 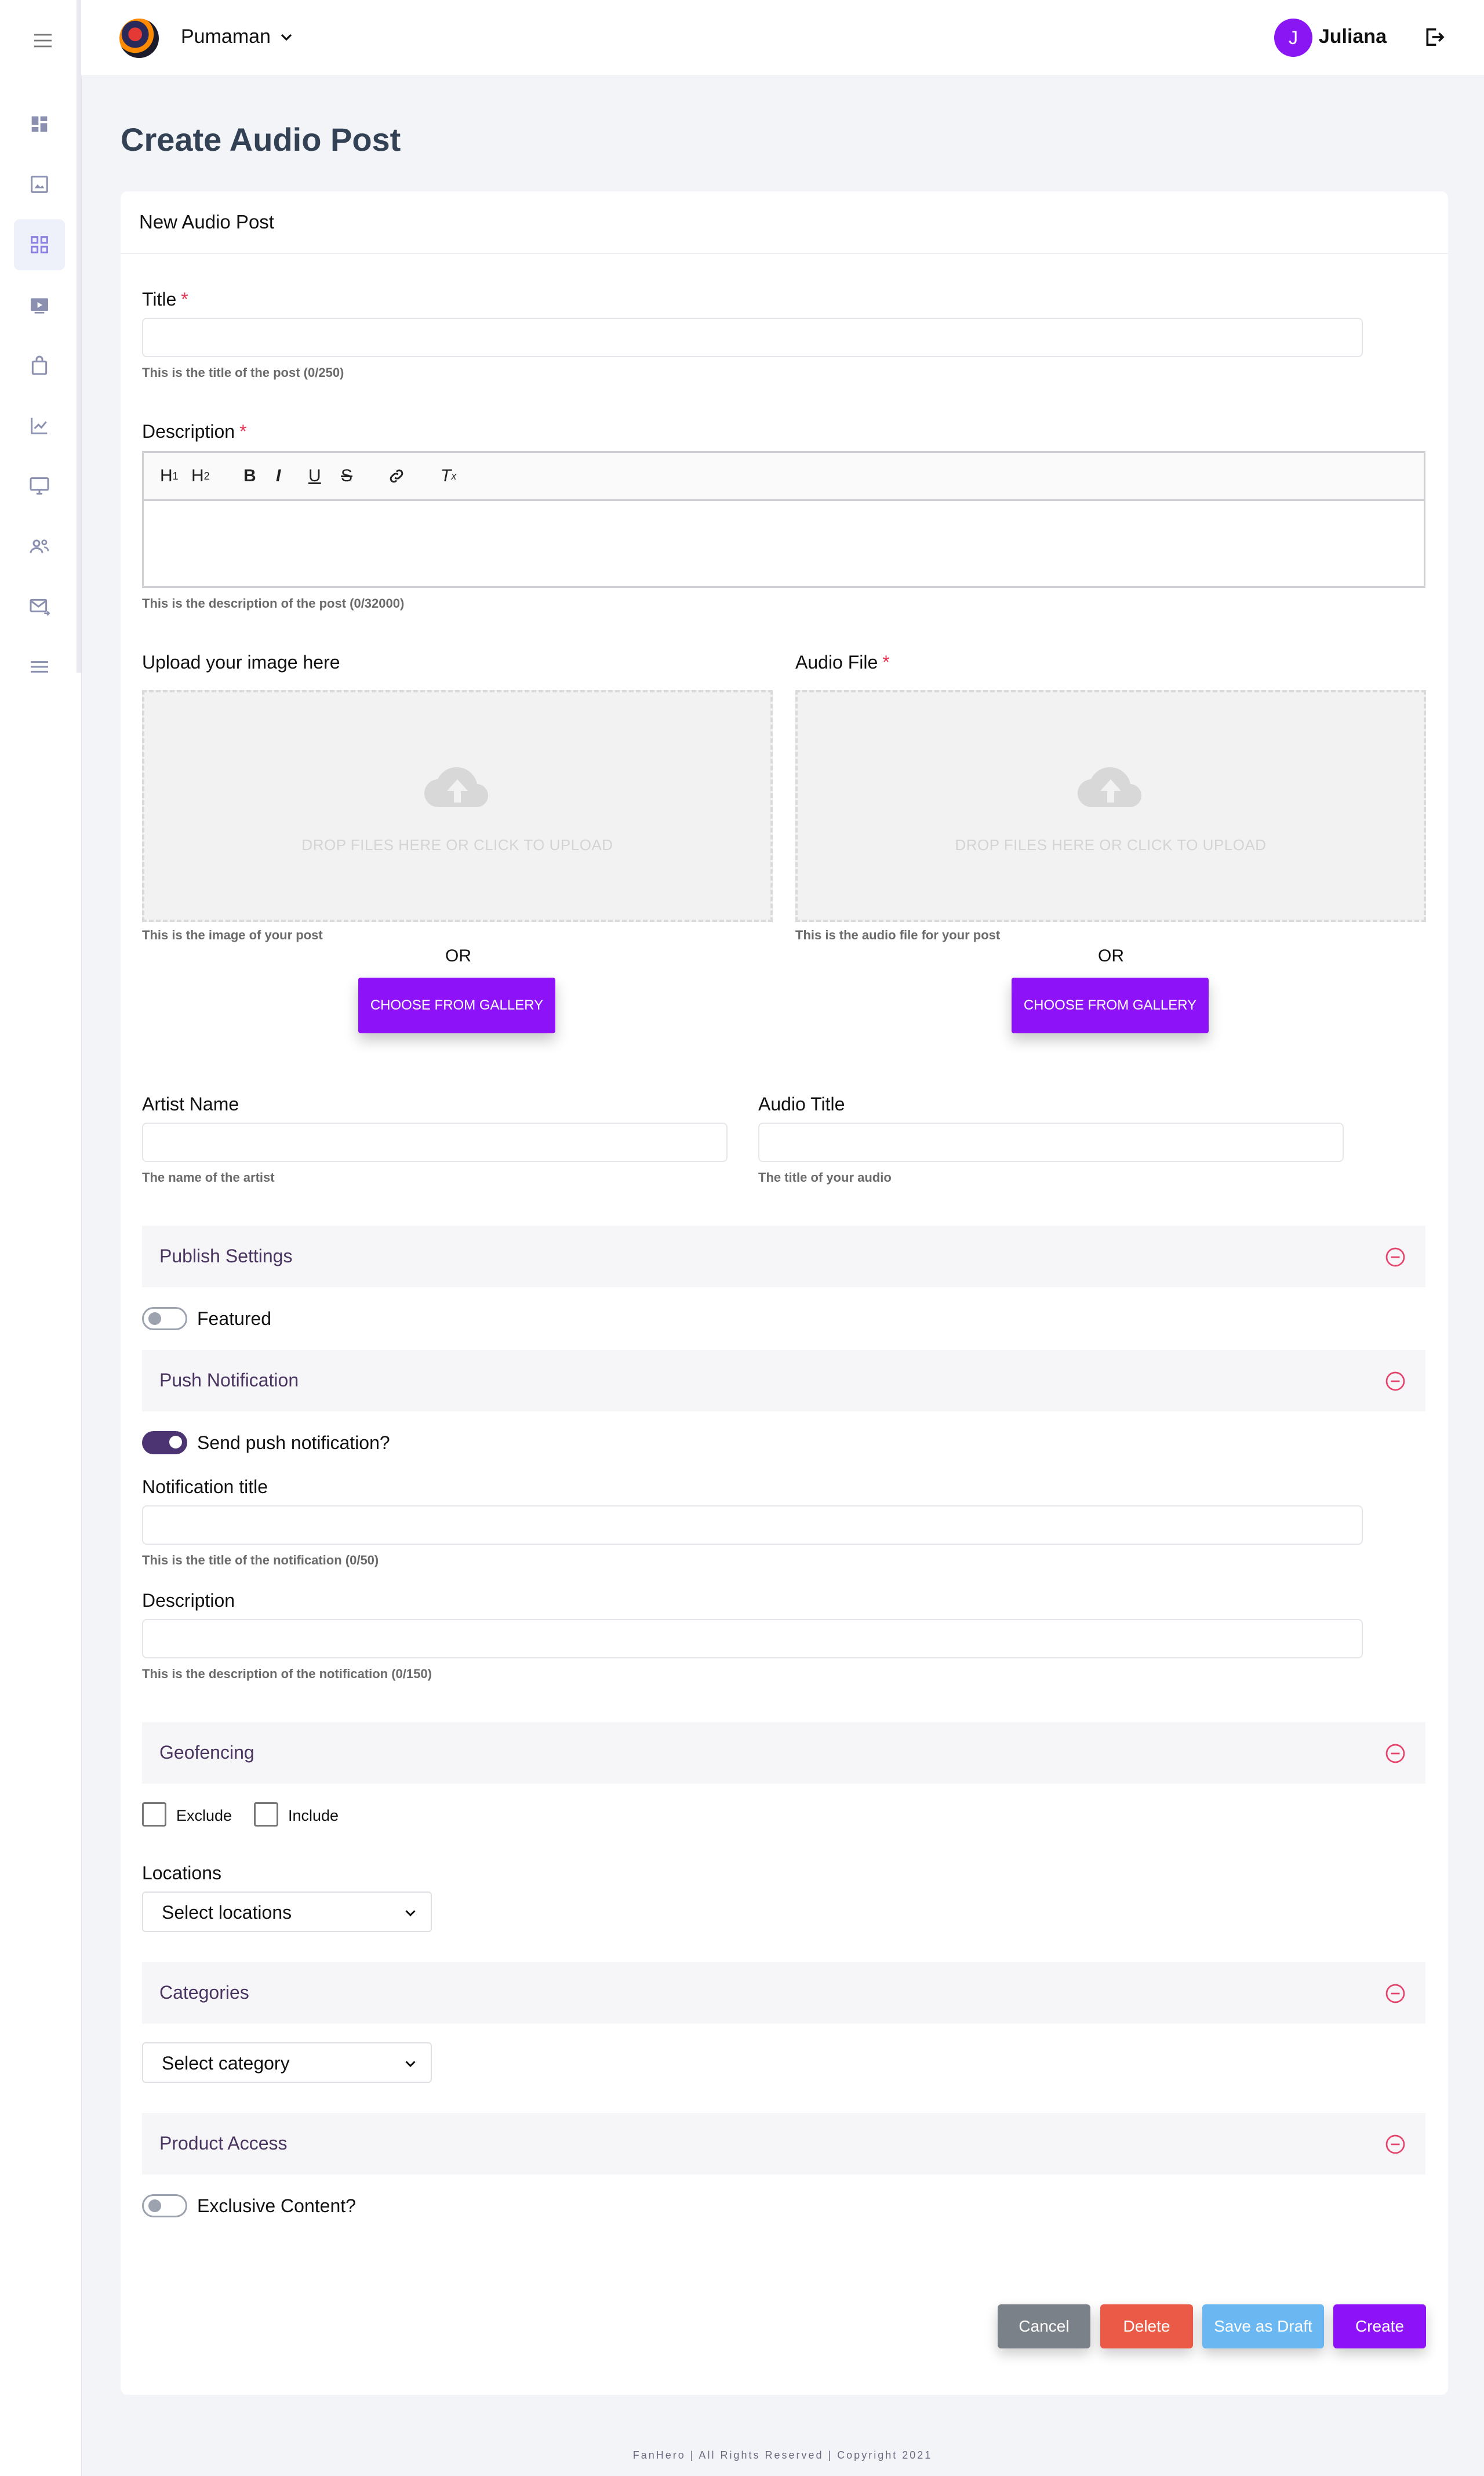 I want to click on video-icon, so click(x=39, y=305).